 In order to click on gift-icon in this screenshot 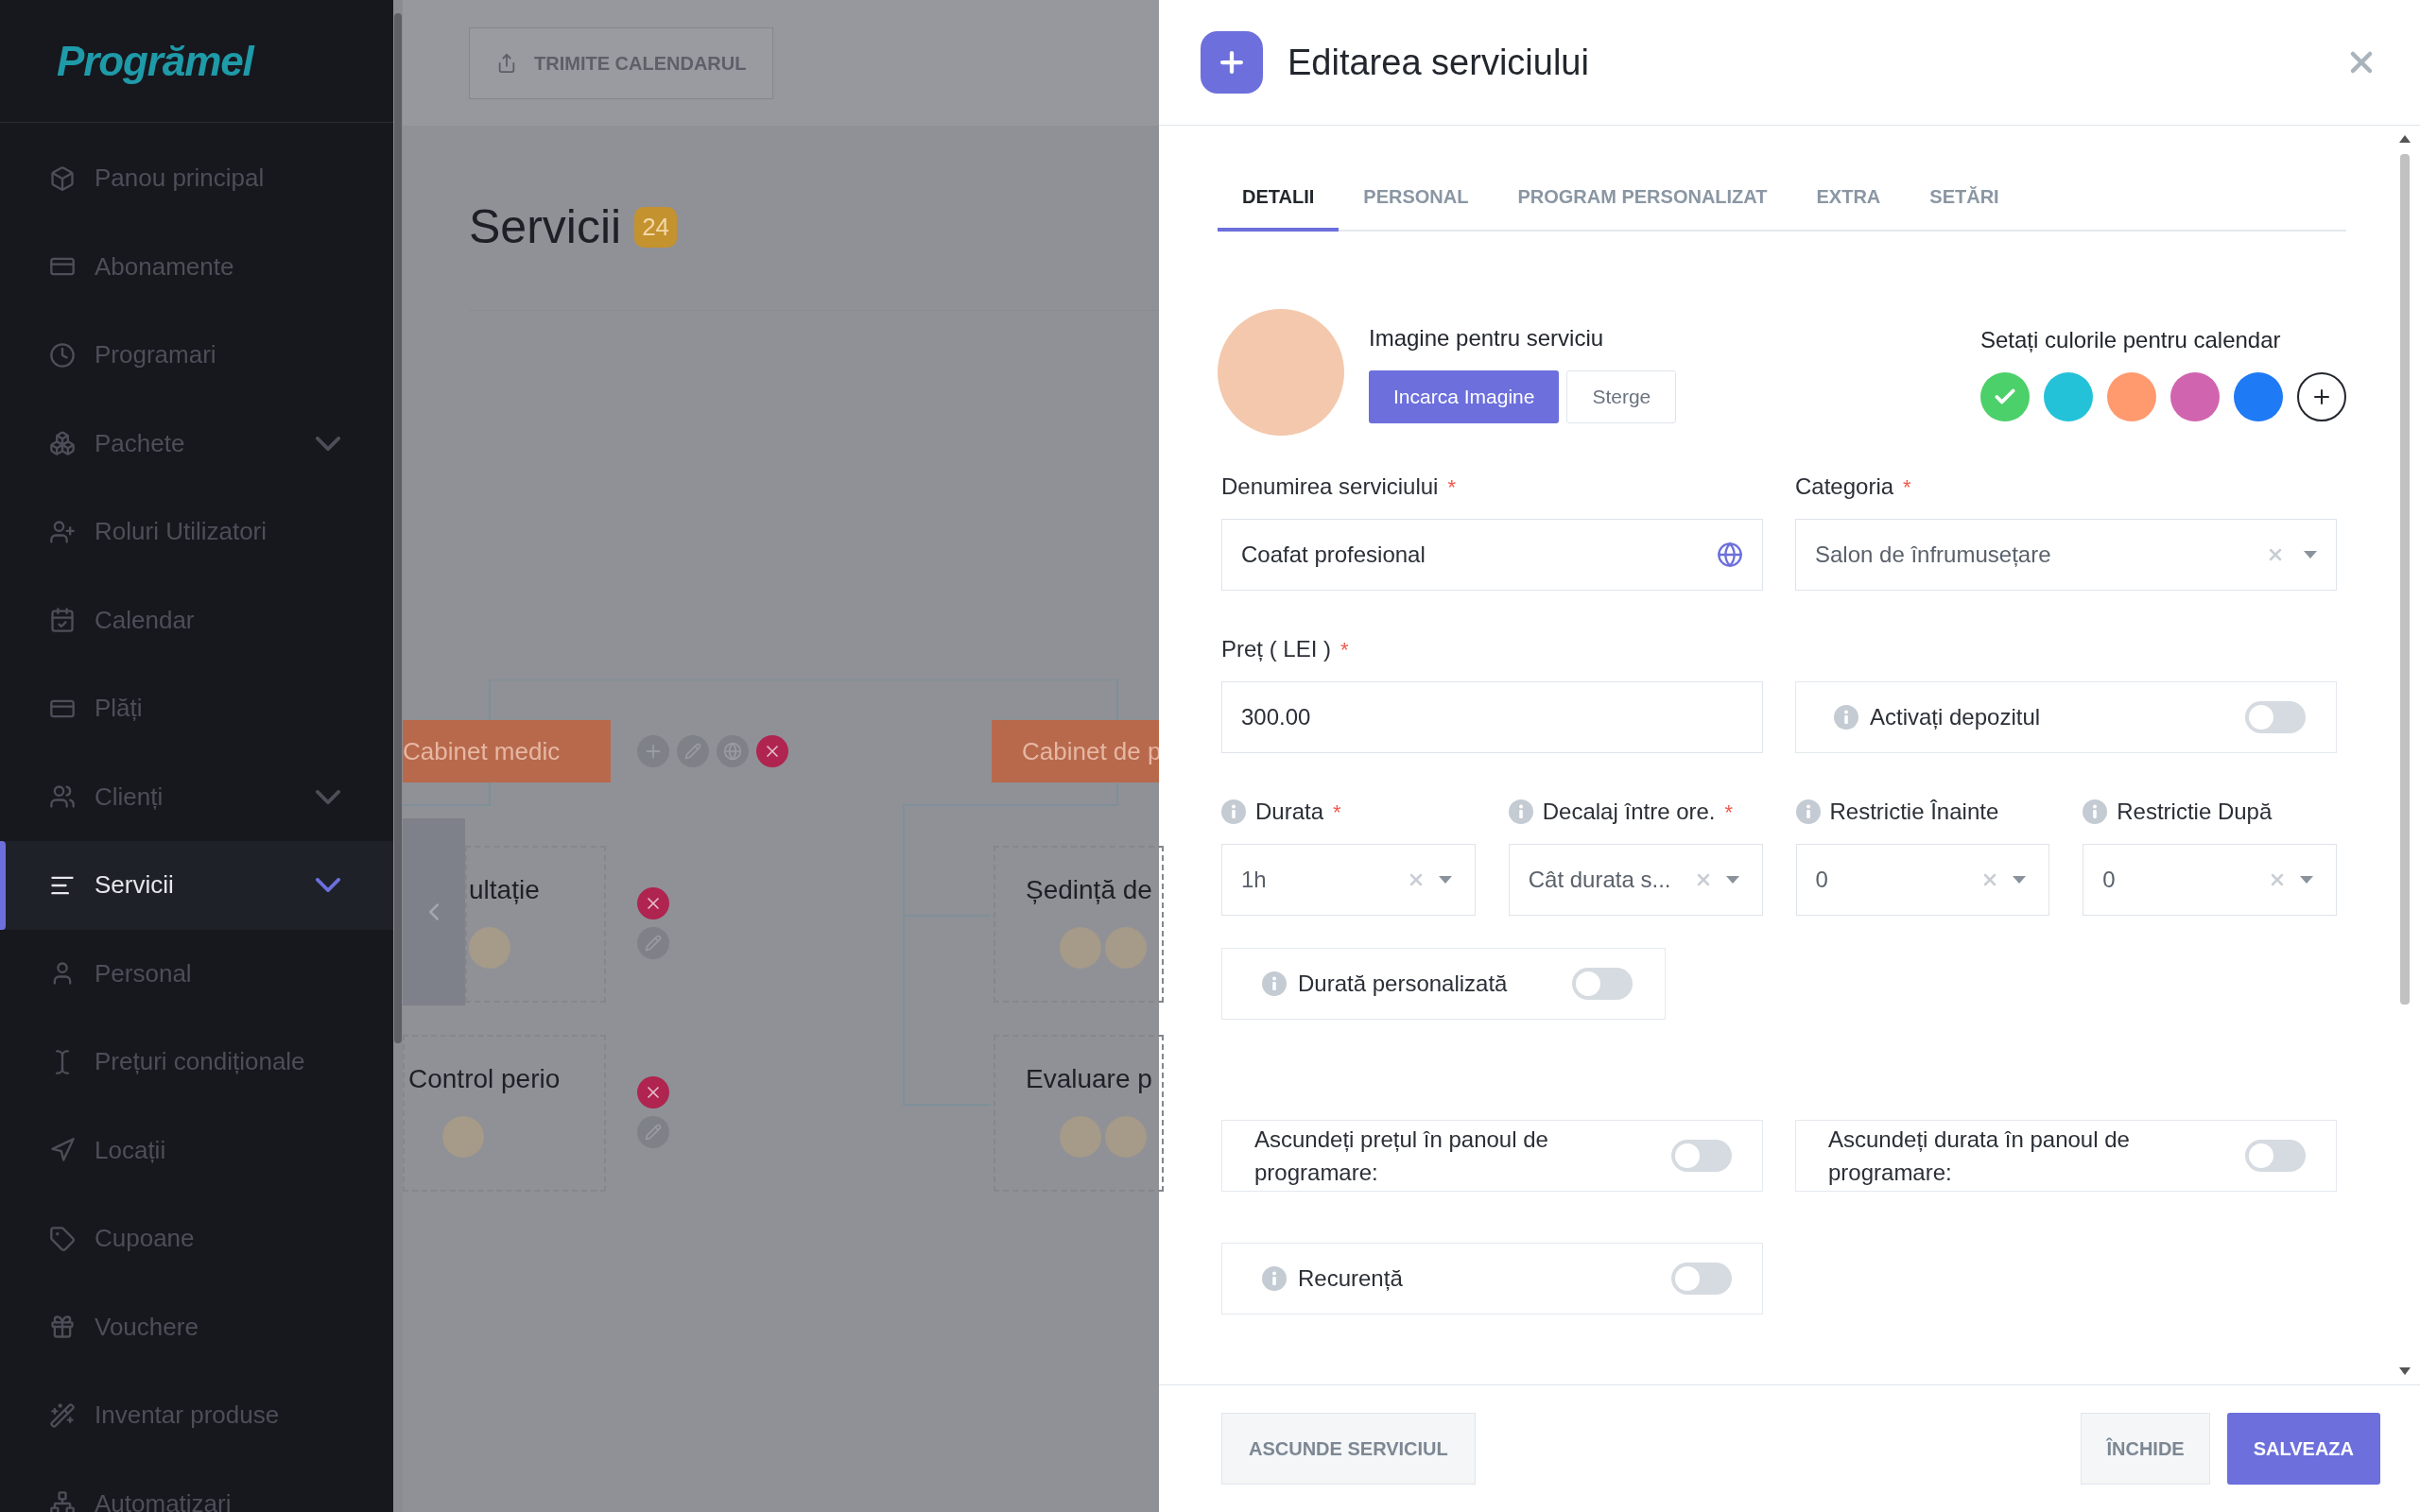, I will do `click(63, 1327)`.